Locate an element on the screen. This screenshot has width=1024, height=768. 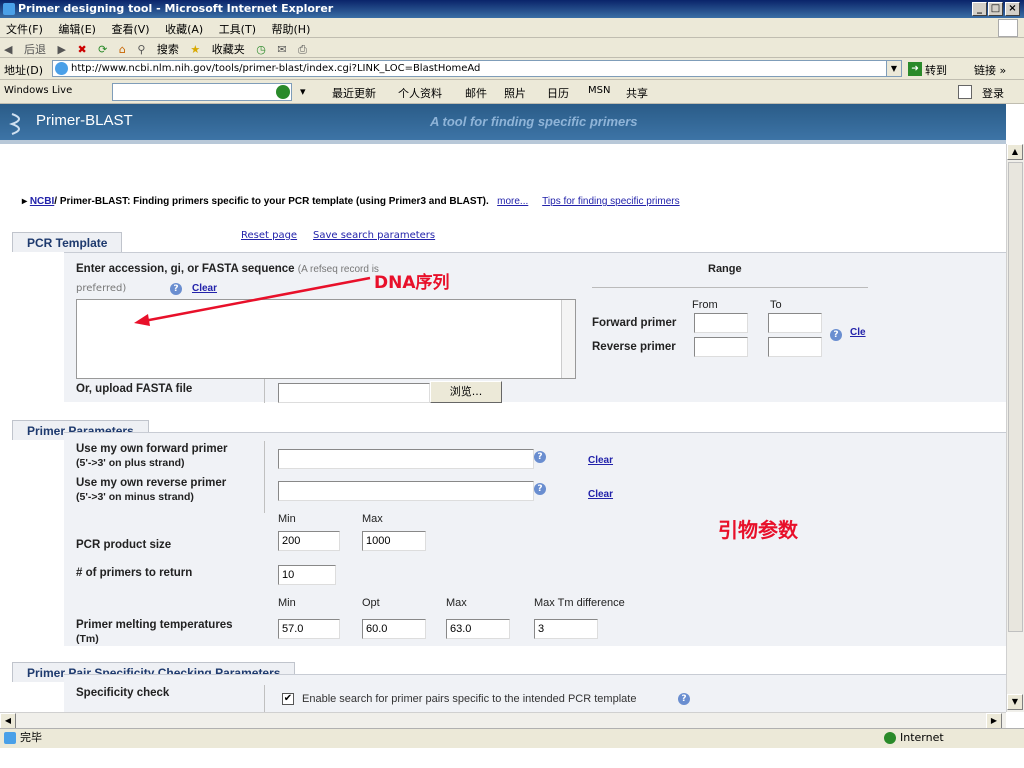
scroll-down-icon: ▼ is located at coordinates (1015, 702).